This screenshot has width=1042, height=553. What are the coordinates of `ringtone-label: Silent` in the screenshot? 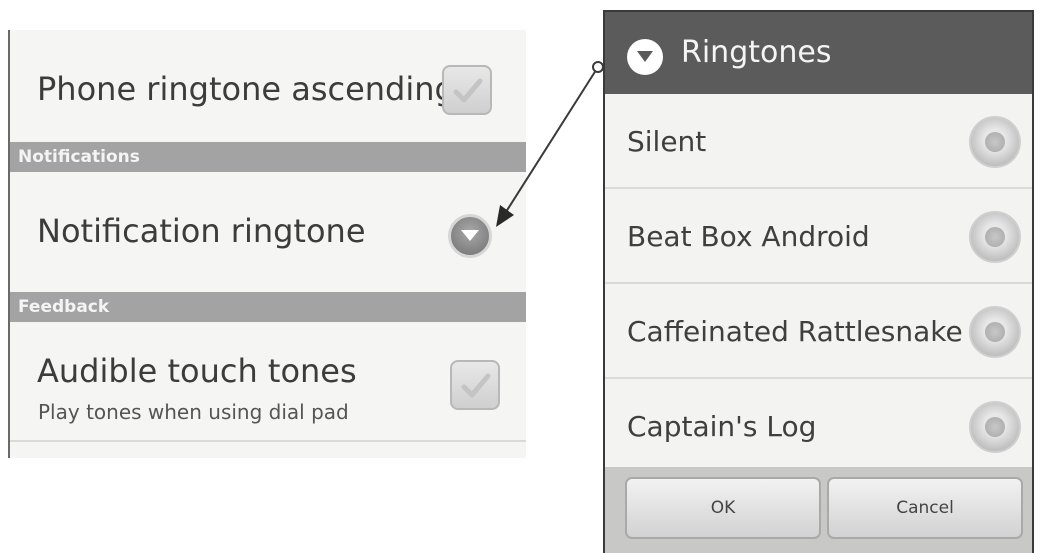 It's located at (667, 141).